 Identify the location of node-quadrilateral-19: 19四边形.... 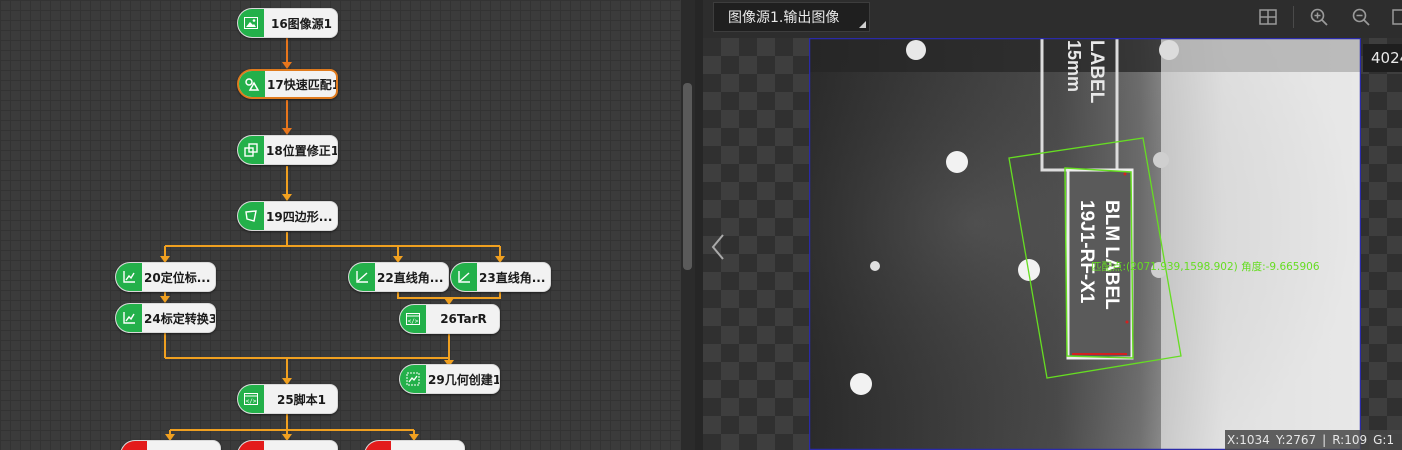
(287, 216).